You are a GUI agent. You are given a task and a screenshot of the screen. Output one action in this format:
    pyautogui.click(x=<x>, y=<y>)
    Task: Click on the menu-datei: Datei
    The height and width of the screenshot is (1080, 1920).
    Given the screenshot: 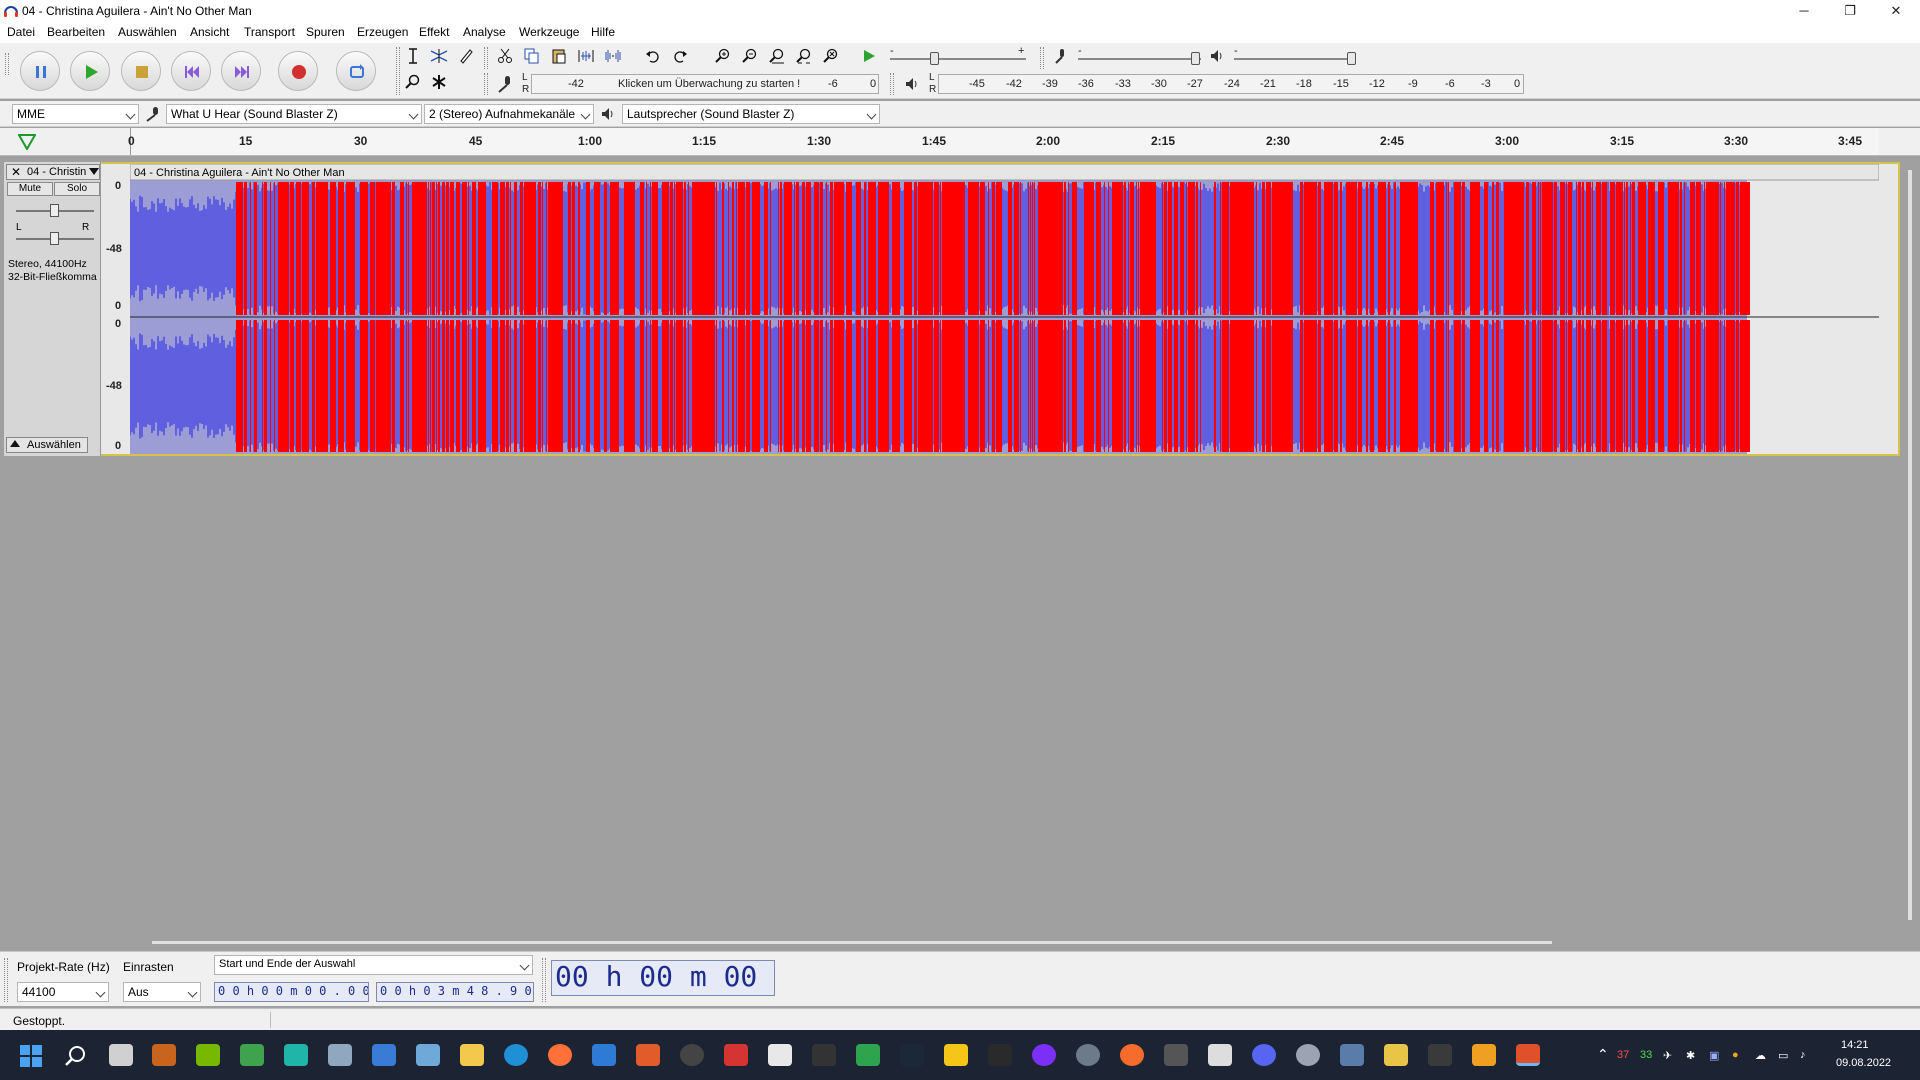 What is the action you would take?
    pyautogui.click(x=21, y=32)
    